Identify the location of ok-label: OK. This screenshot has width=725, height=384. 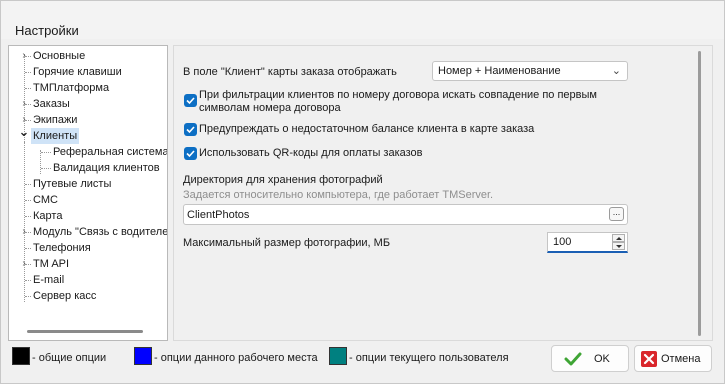
(602, 359).